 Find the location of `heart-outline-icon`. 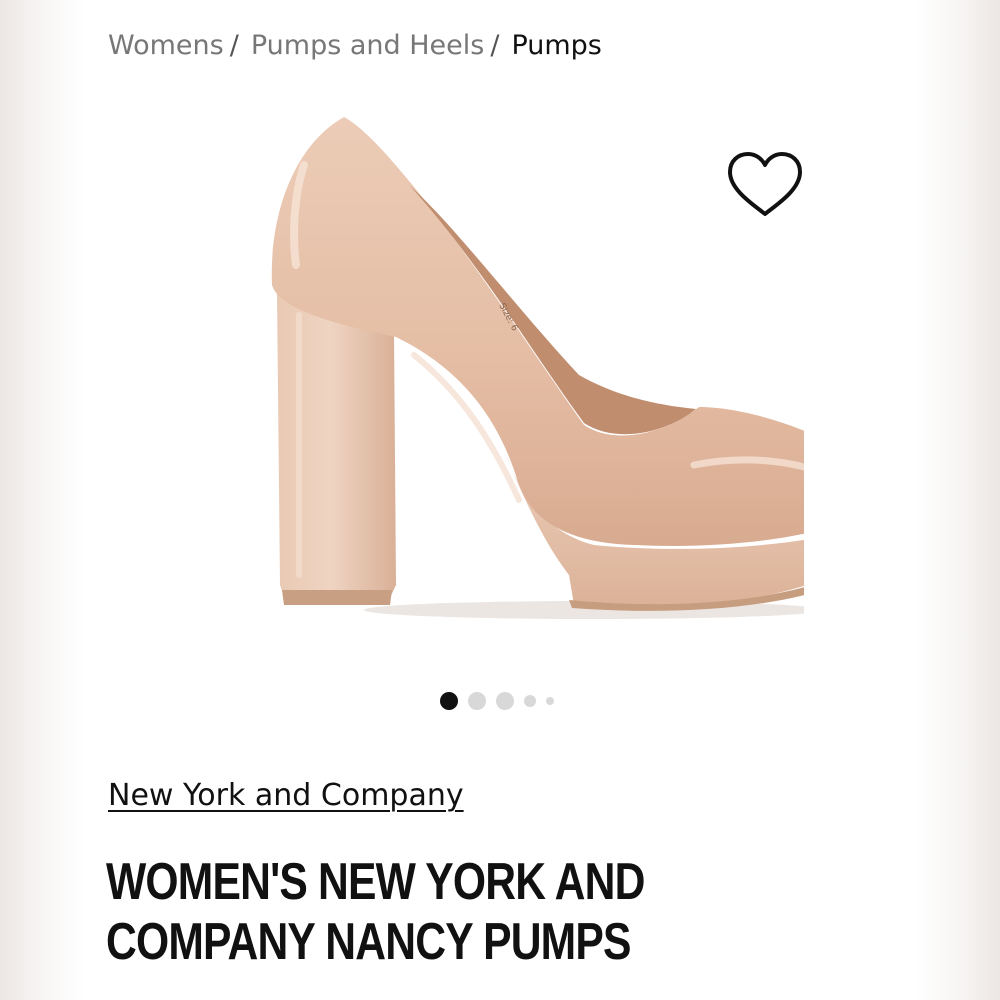

heart-outline-icon is located at coordinates (765, 184).